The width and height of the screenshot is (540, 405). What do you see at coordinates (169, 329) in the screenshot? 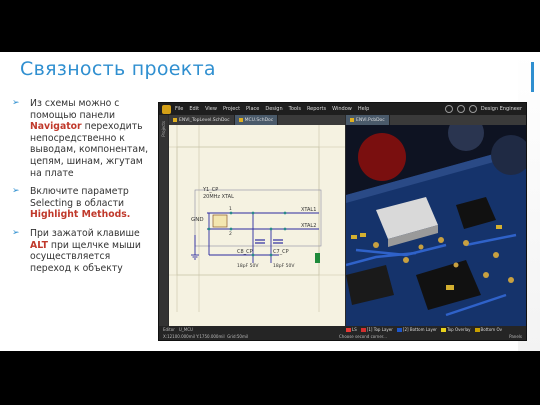
I see `tab-editor: Editor` at bounding box center [169, 329].